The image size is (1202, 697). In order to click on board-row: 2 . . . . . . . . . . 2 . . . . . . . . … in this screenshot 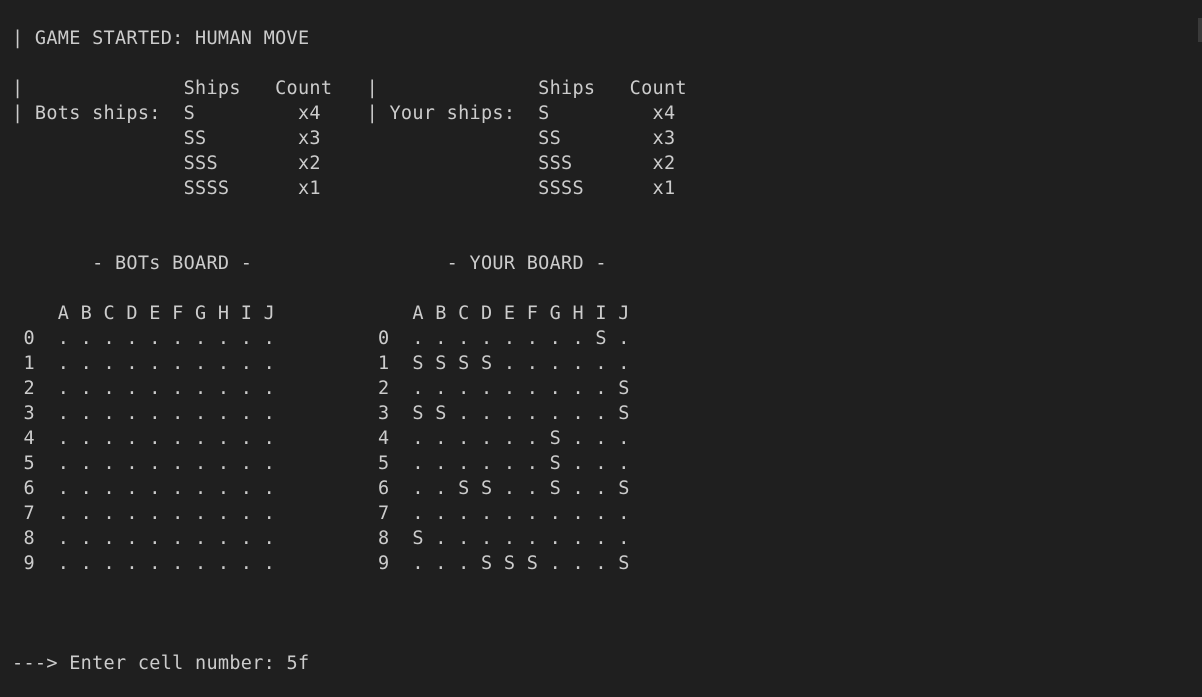, I will do `click(321, 388)`.